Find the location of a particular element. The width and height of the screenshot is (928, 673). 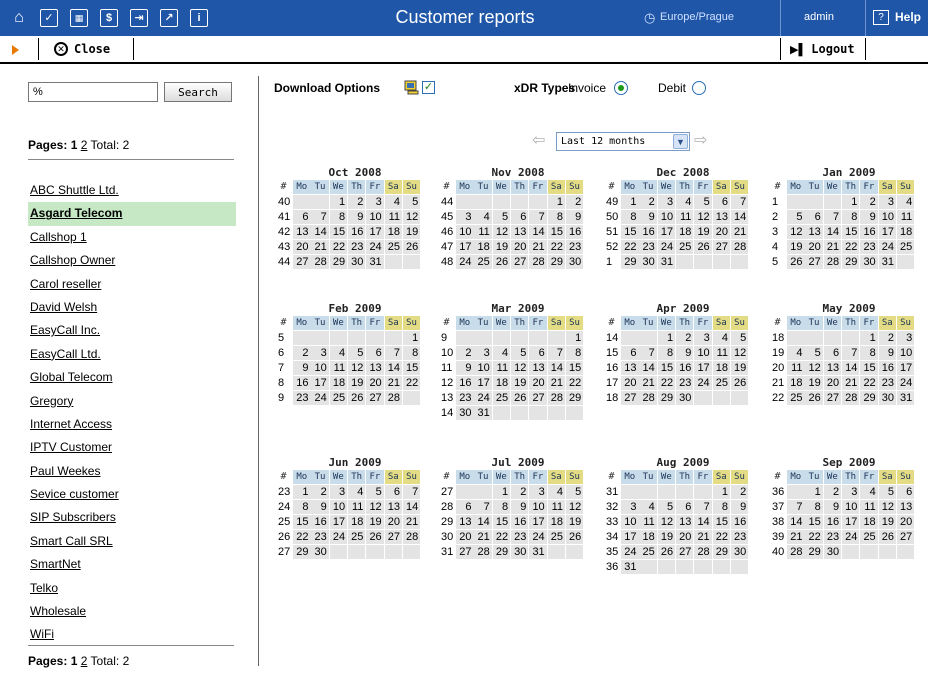

week-number: 25 is located at coordinates (283, 522).